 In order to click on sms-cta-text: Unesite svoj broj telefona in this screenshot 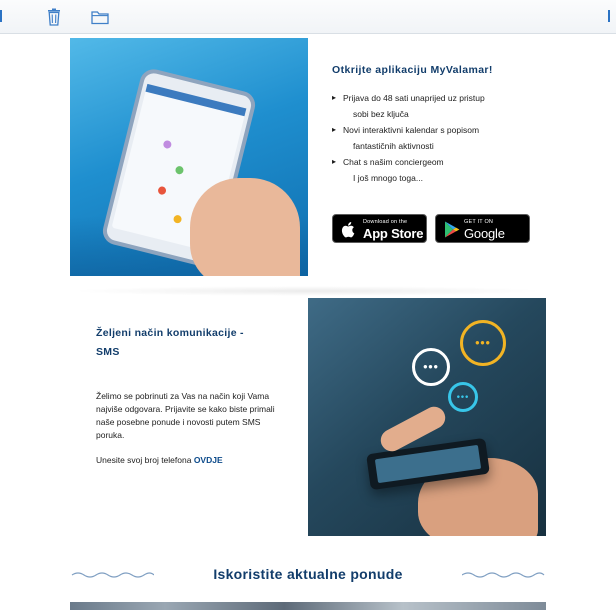, I will do `click(145, 460)`.